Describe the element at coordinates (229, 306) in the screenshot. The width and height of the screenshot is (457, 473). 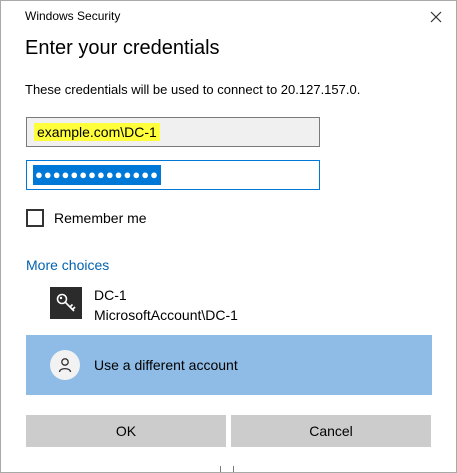
I see `account-option-dc1: DC-1 MicrosoftAccount\DC-1` at that location.